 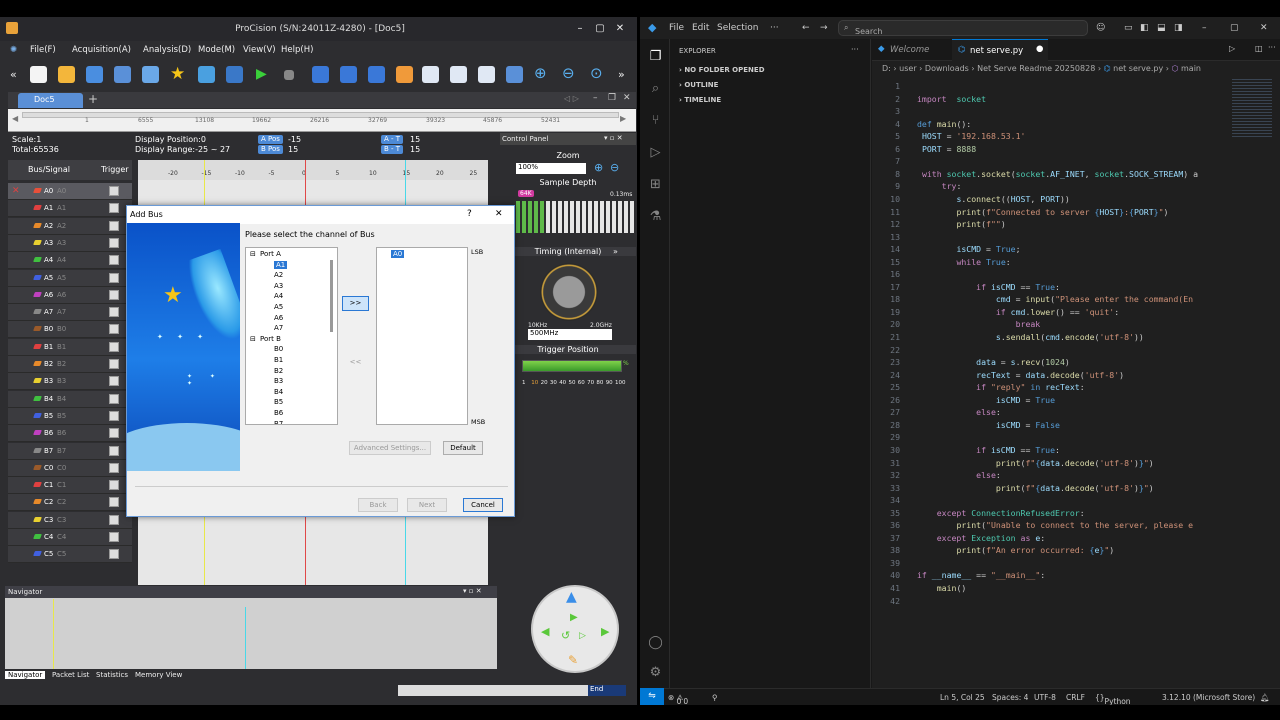 What do you see at coordinates (16, 191) in the screenshot?
I see `delete-signal-icon: ✕` at bounding box center [16, 191].